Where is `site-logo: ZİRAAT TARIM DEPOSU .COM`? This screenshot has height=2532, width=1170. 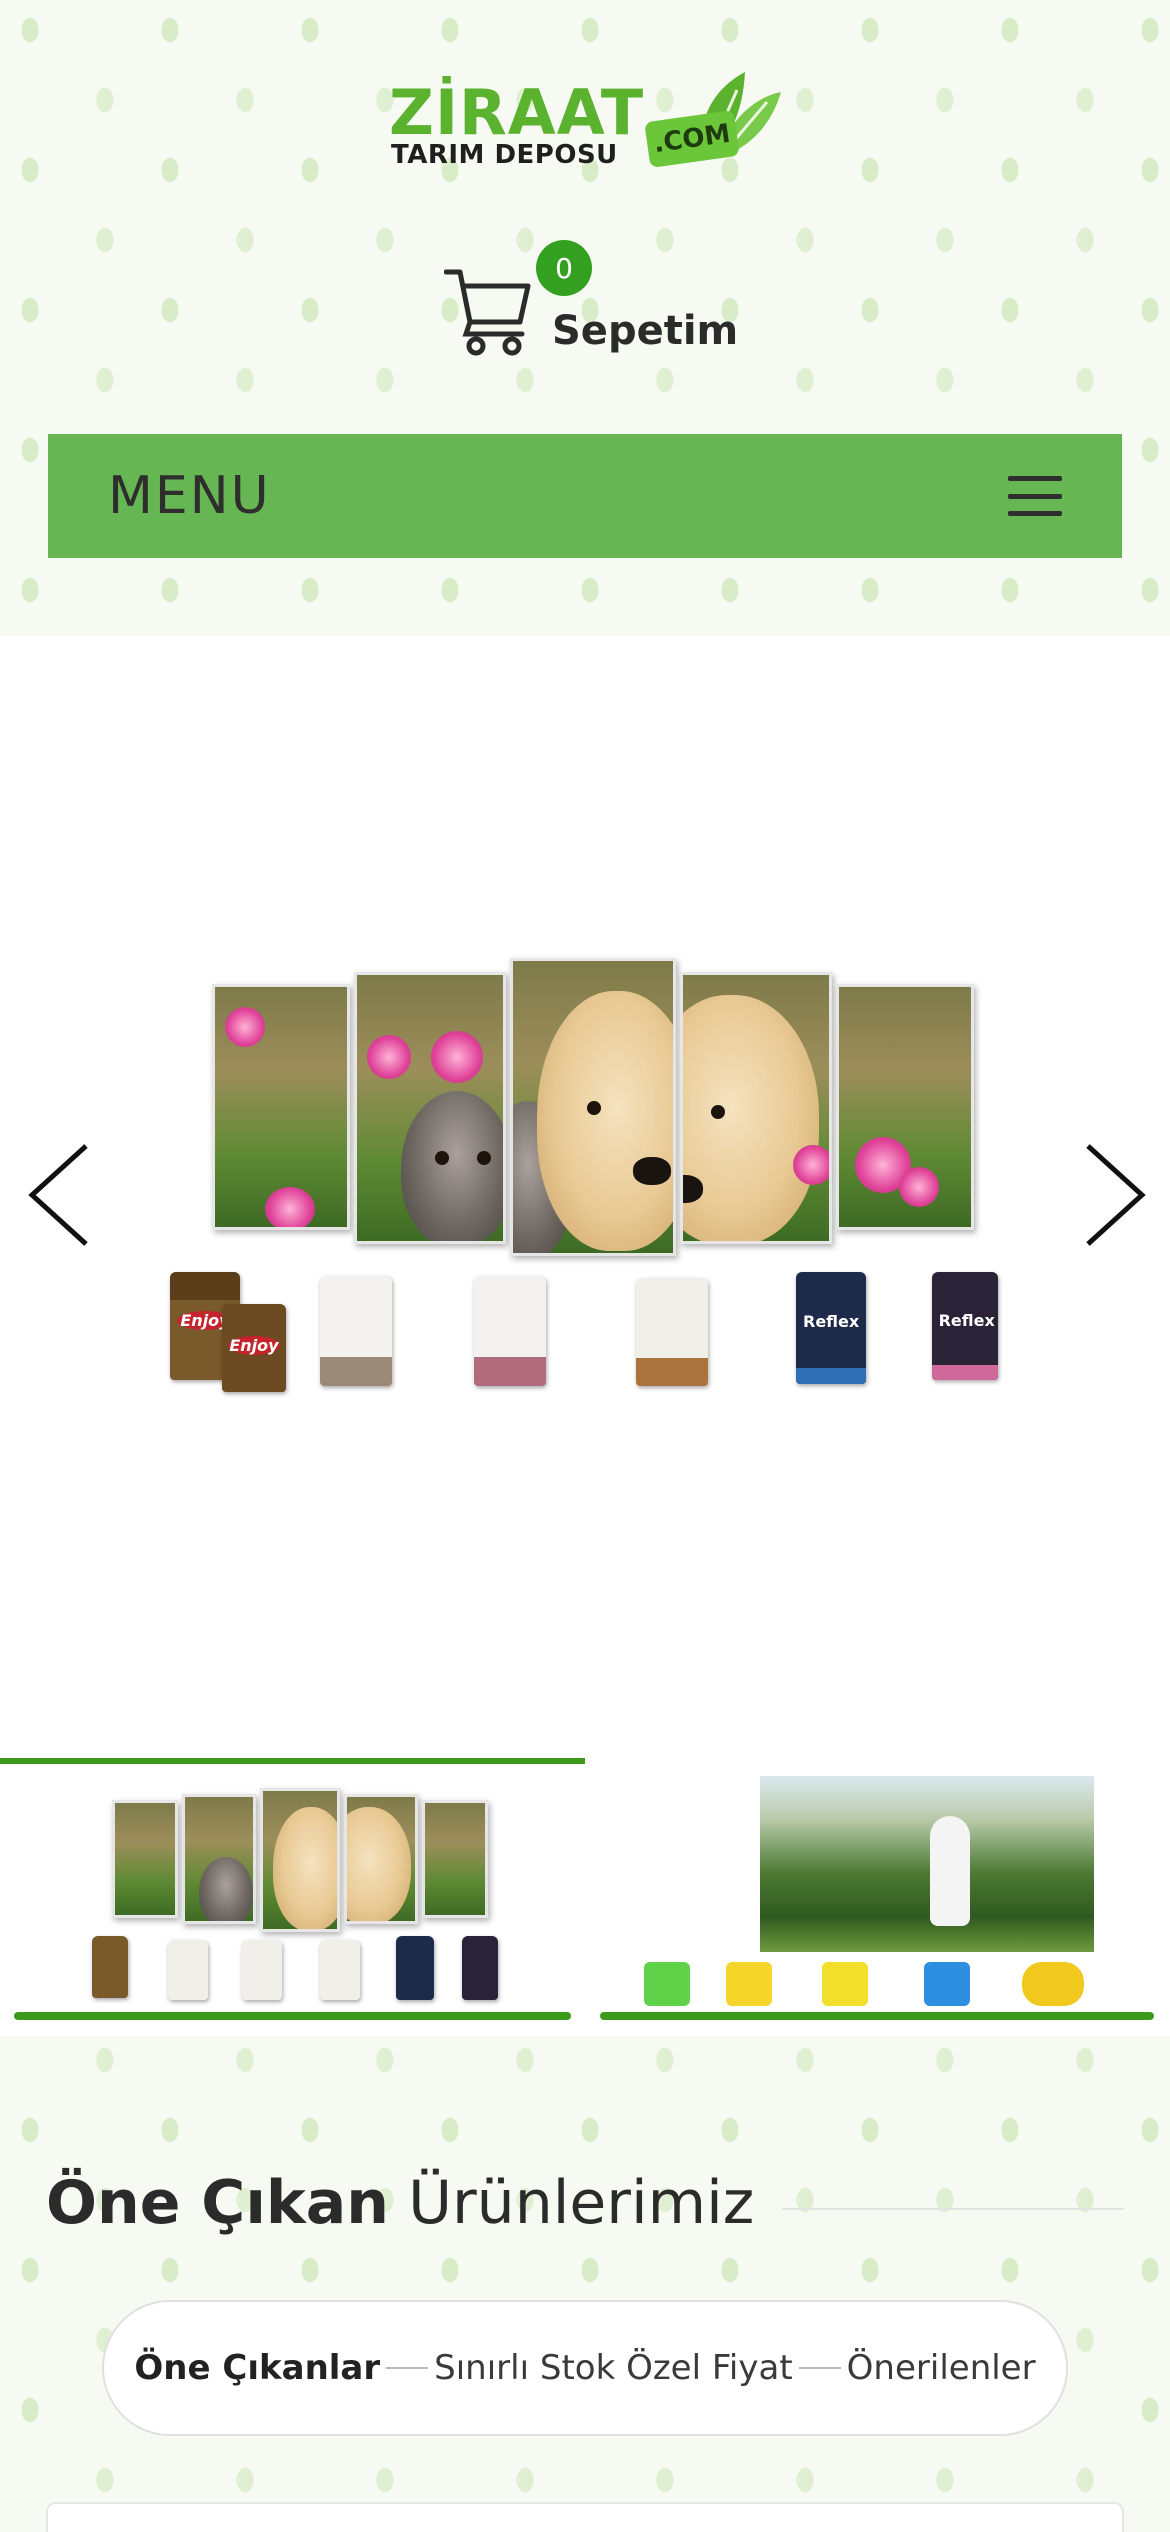 site-logo: ZİRAAT TARIM DEPOSU .COM is located at coordinates (585, 123).